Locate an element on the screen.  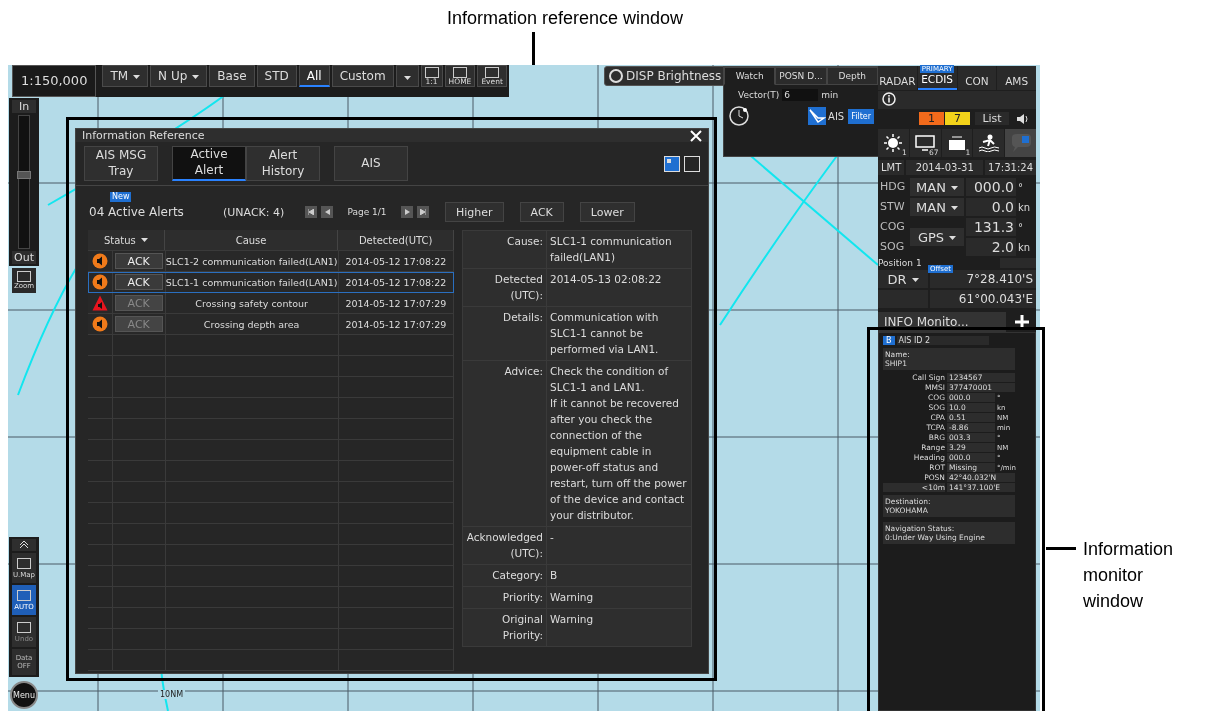
last-page-button is located at coordinates (423, 212).